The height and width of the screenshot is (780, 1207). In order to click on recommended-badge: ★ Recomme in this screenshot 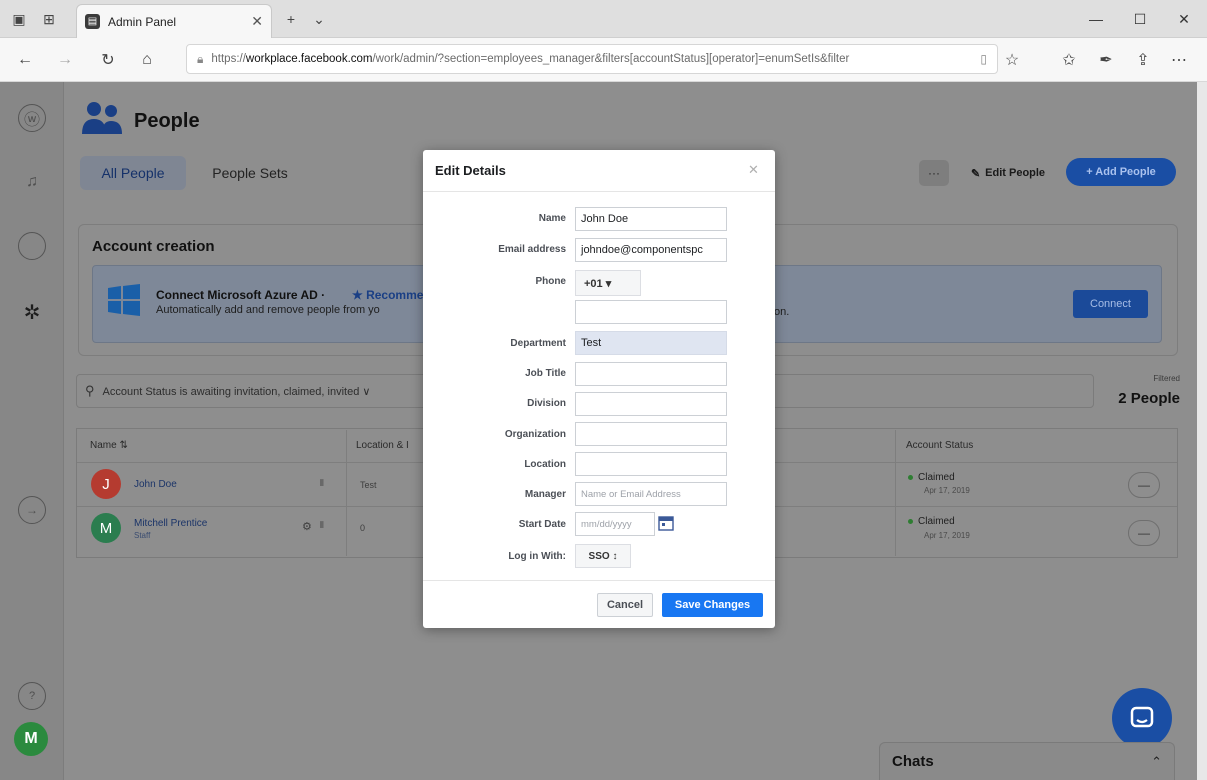, I will do `click(388, 295)`.